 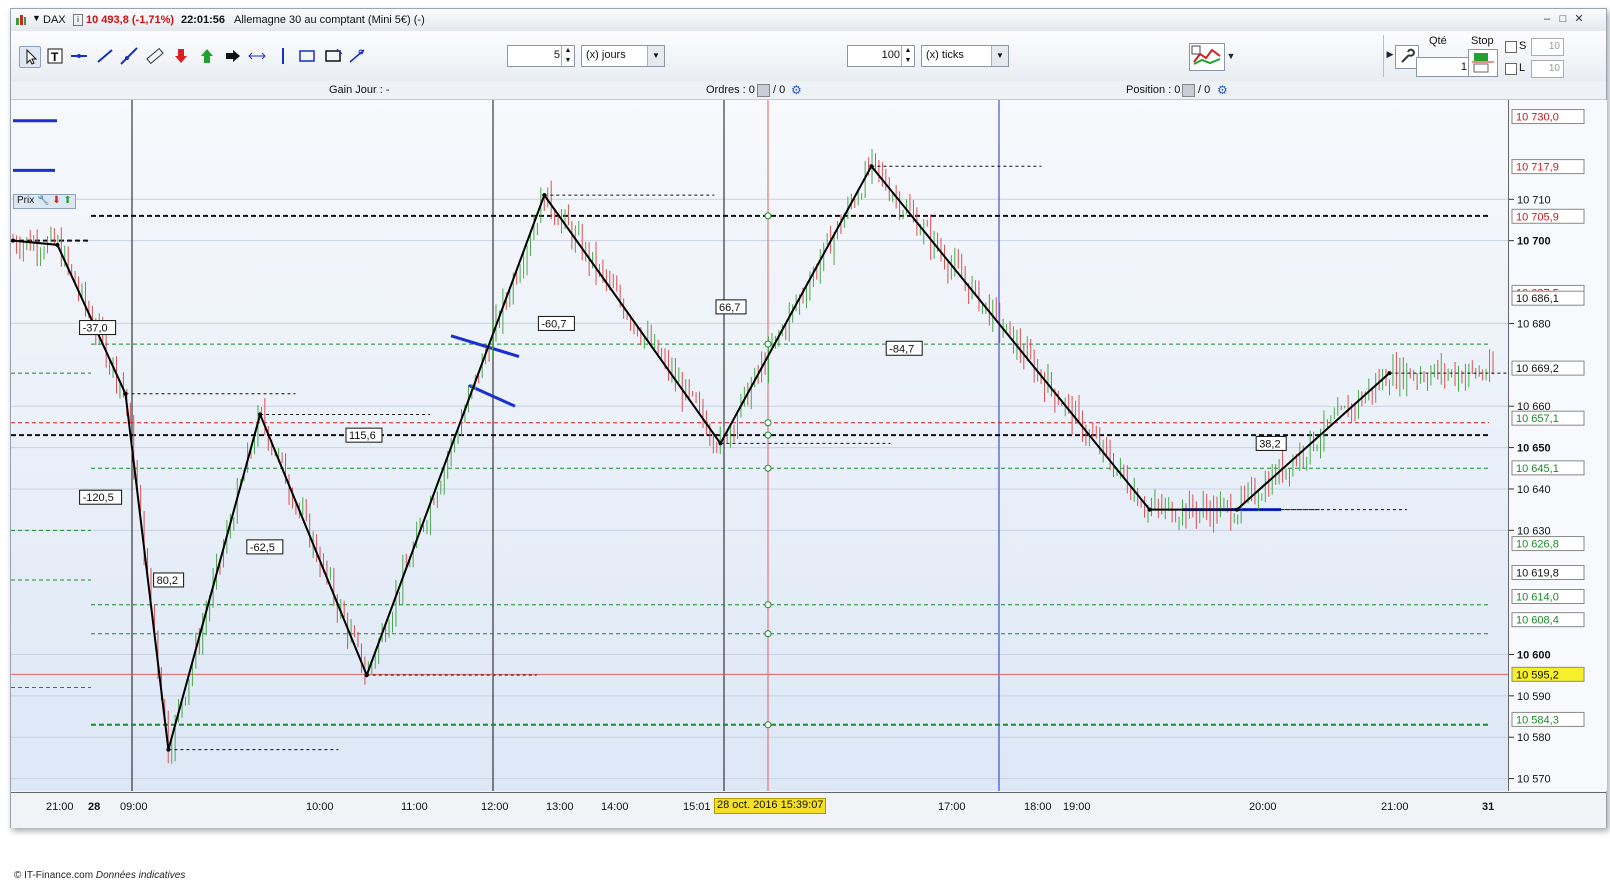 What do you see at coordinates (1231, 56) in the screenshot?
I see `indicators-dropdown-icon: ▼` at bounding box center [1231, 56].